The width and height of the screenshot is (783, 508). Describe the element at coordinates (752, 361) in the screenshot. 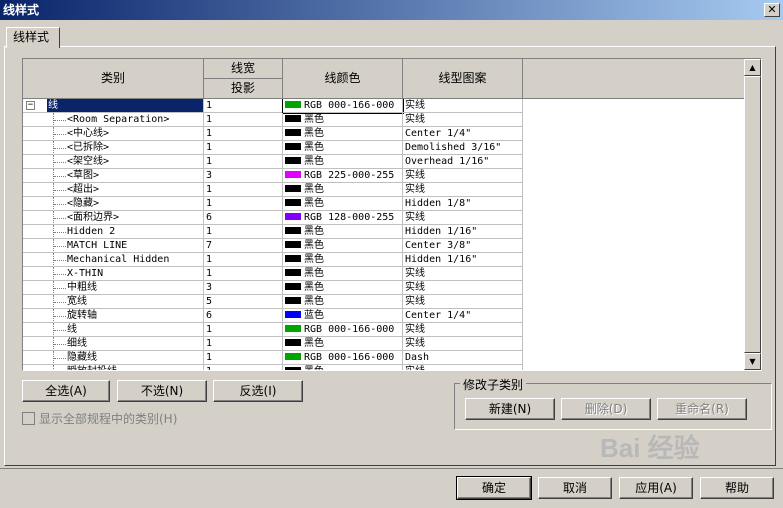

I see `scroll-down-button: ▼` at that location.